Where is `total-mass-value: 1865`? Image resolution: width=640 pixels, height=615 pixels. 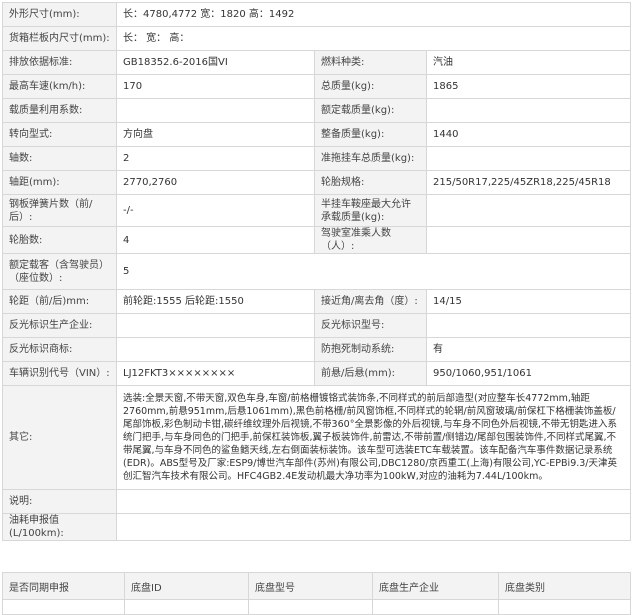
total-mass-value: 1865 is located at coordinates (528, 86).